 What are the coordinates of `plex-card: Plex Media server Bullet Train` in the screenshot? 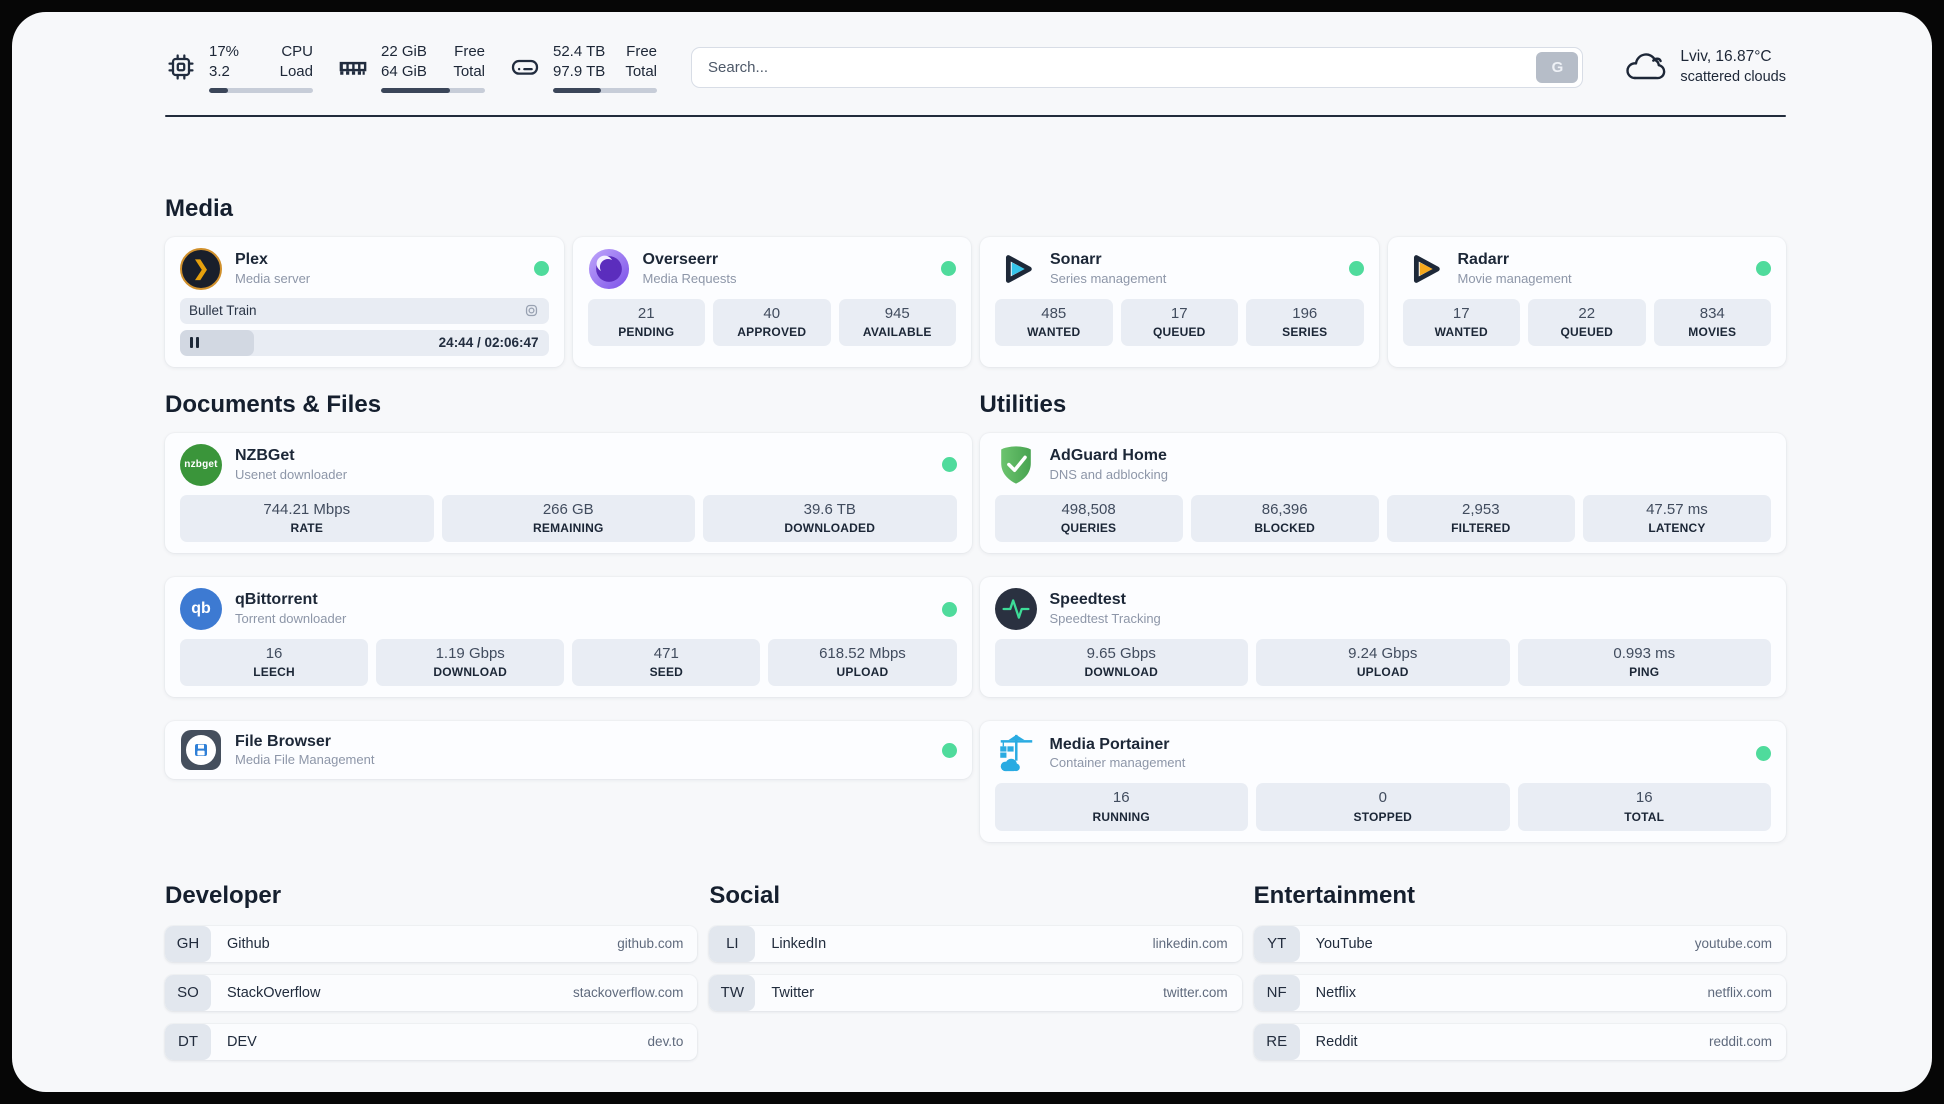 It's located at (364, 301).